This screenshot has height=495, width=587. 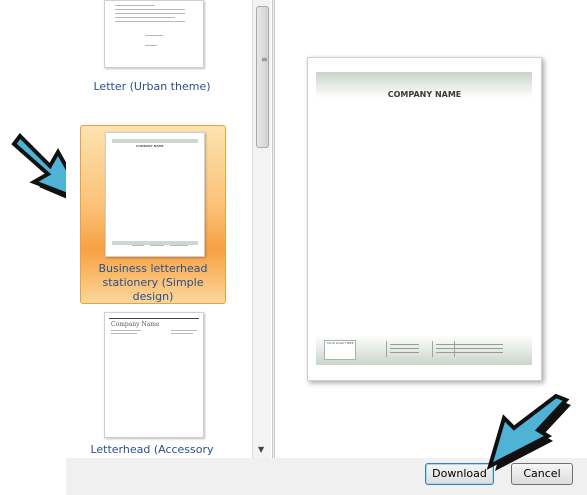 What do you see at coordinates (424, 94) in the screenshot?
I see `preview-company-name: COMPANY NAME` at bounding box center [424, 94].